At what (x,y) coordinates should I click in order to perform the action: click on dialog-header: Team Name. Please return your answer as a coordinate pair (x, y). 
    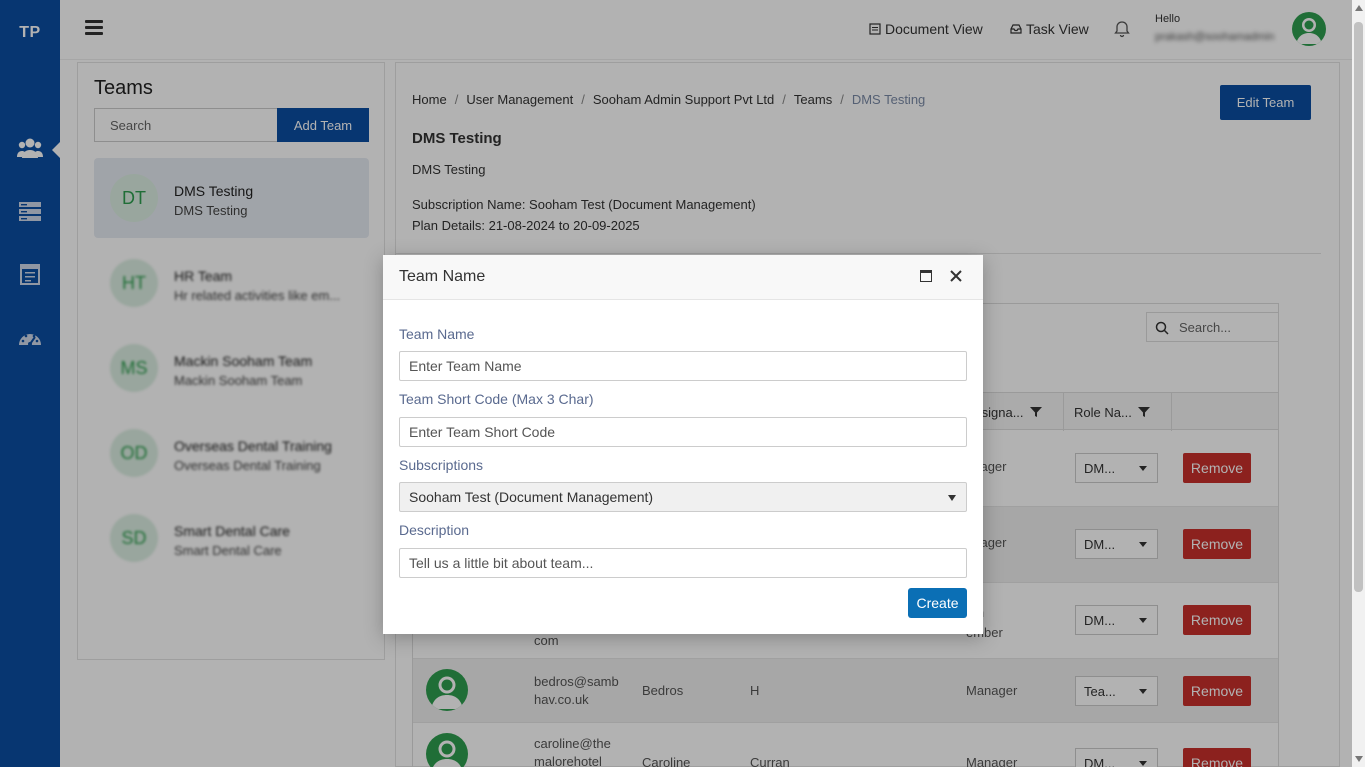
    Looking at the image, I should click on (683, 277).